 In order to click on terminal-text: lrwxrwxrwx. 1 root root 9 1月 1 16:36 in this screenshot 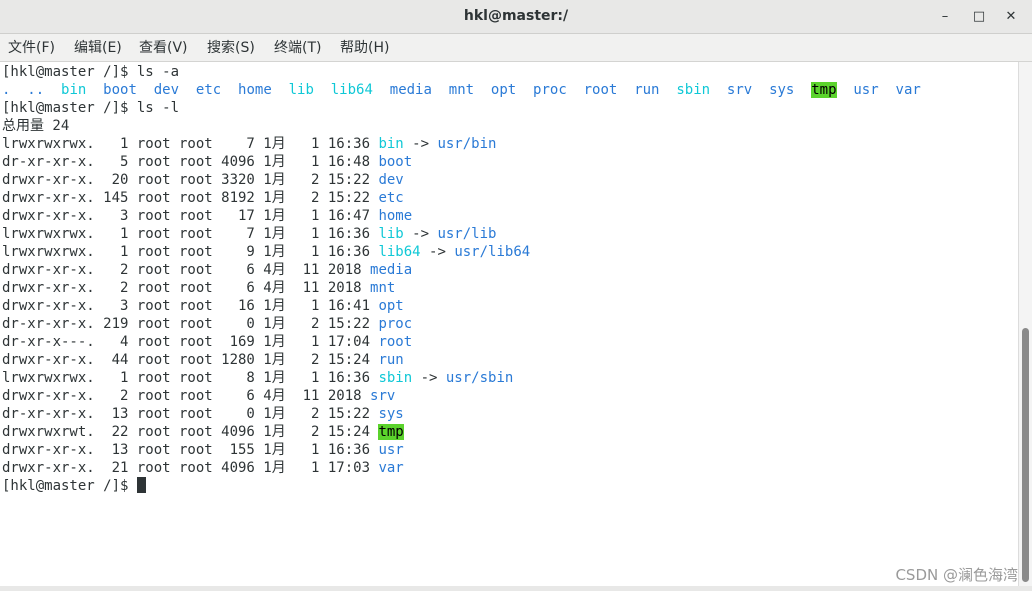, I will do `click(190, 252)`.